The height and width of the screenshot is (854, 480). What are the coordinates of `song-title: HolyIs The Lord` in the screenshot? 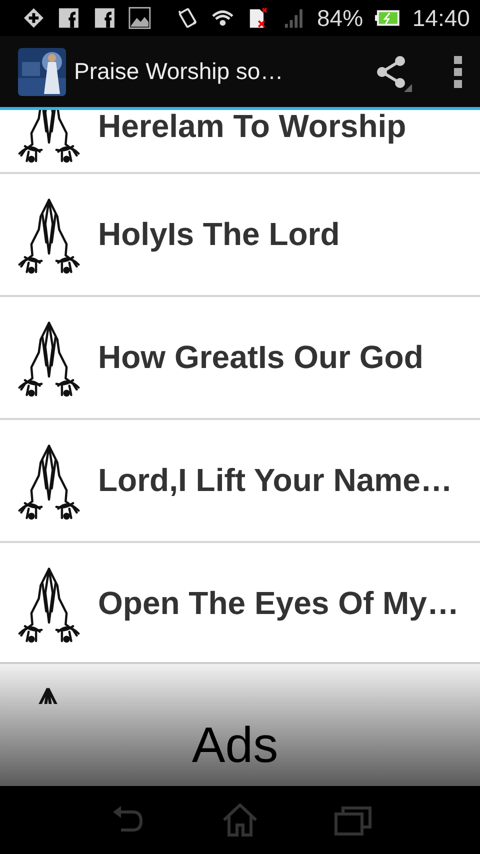 It's located at (219, 234).